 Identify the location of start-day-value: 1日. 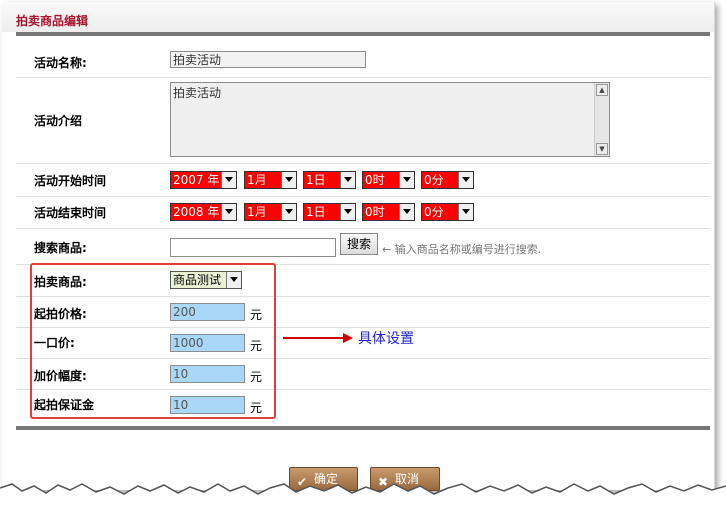
(316, 180).